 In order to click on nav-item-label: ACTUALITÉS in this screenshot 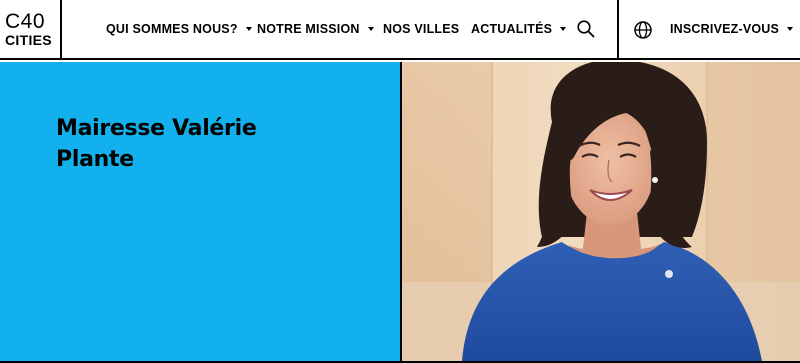, I will do `click(512, 29)`.